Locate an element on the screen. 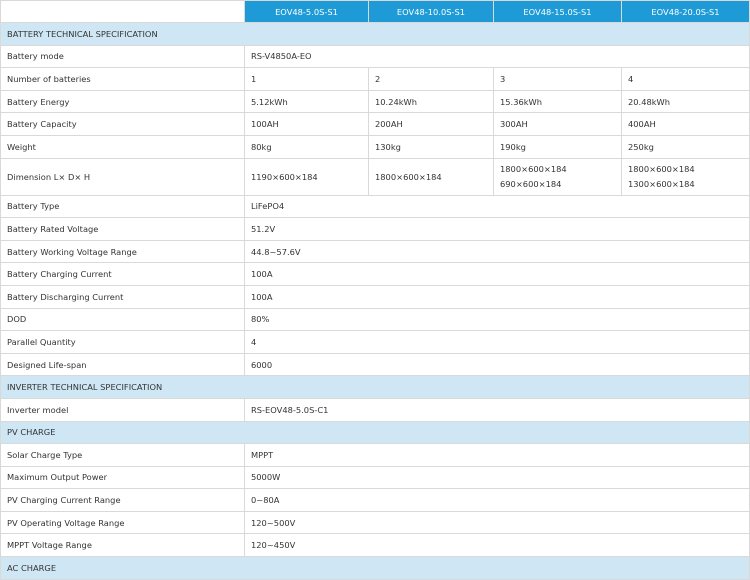 The width and height of the screenshot is (750, 580). section-title: INVERTER TECHNICAL SPECIFICATION is located at coordinates (375, 387).